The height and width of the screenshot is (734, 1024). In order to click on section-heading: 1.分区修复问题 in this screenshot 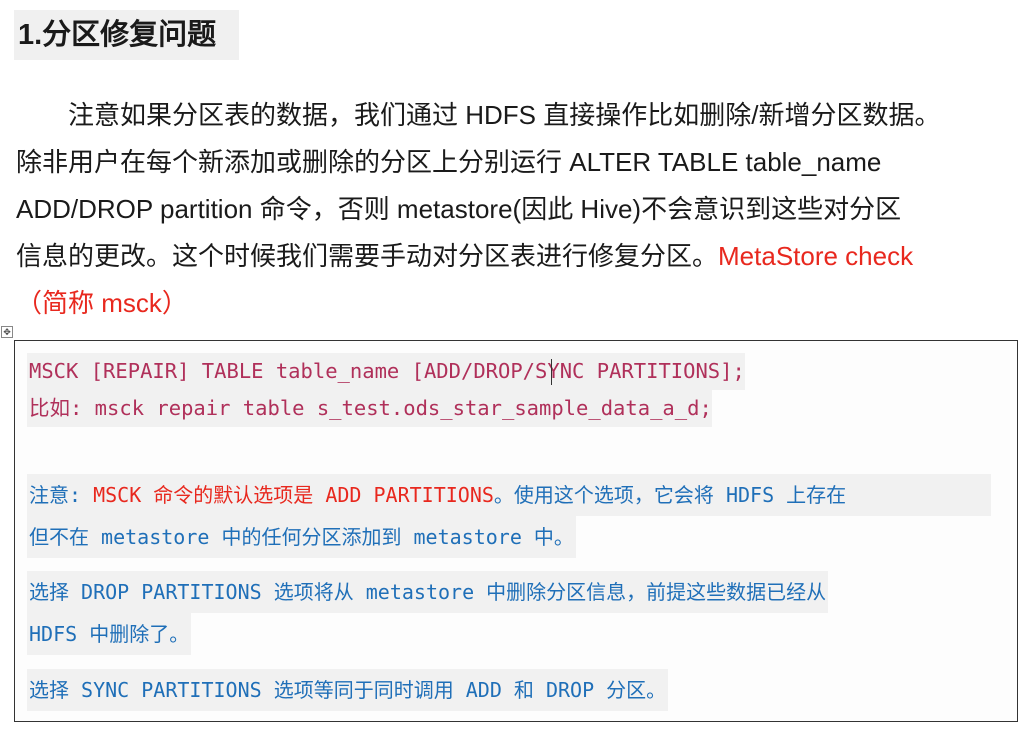, I will do `click(126, 35)`.